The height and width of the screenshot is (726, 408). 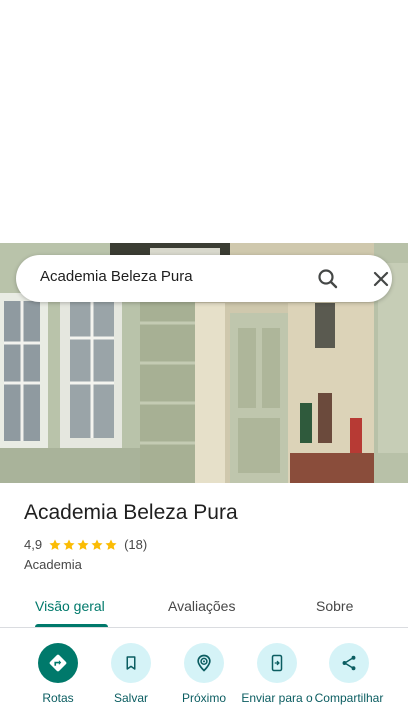 I want to click on save-button: Salvar, so click(x=131, y=674).